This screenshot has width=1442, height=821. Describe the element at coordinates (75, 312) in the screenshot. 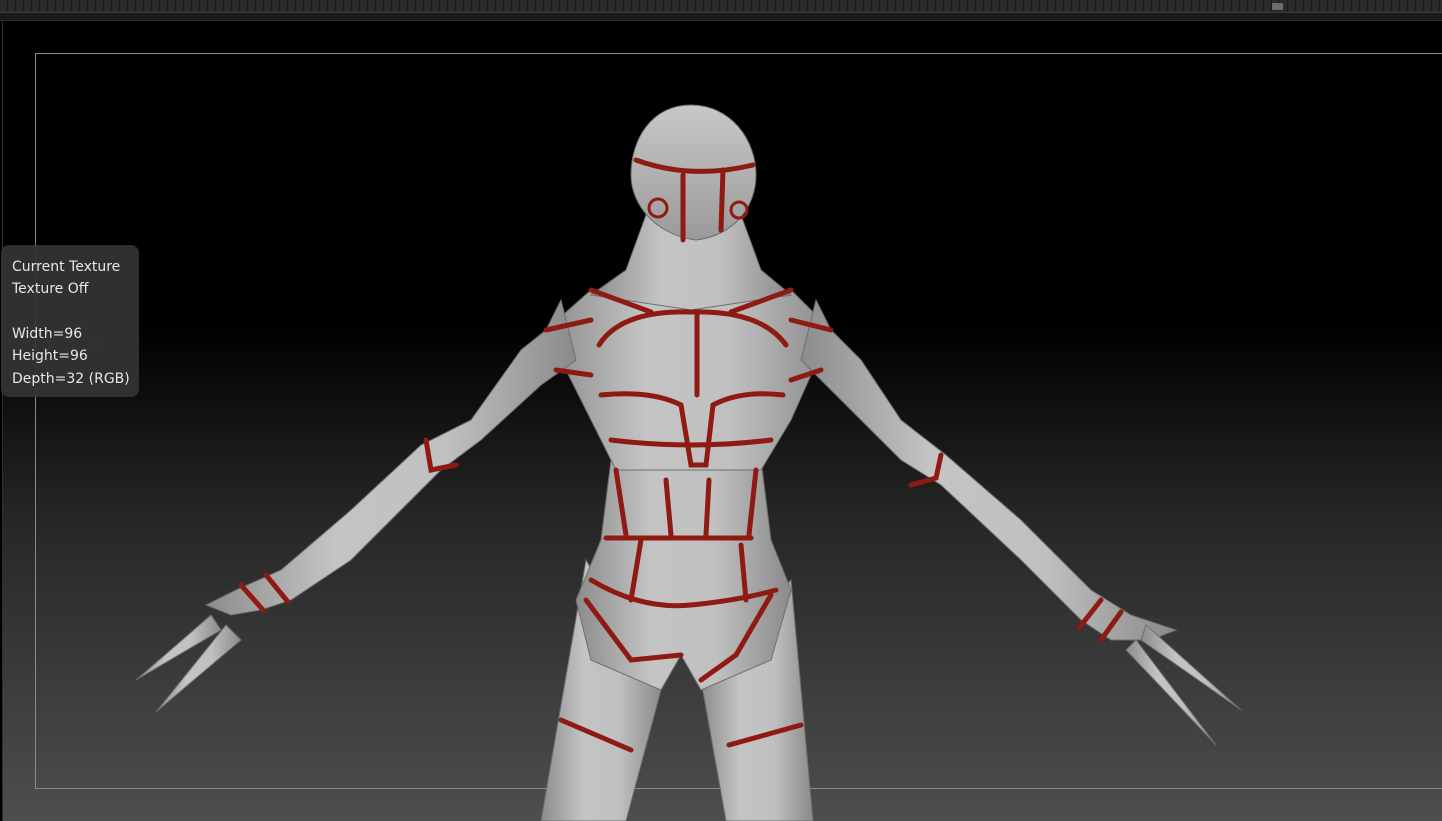

I see `tooltip-spacer` at that location.